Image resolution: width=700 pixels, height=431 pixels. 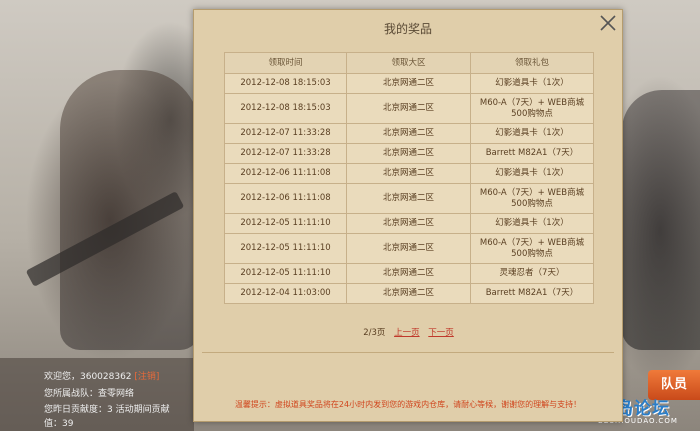 I want to click on table-header: 领取时间 领取大区 领取礼包, so click(x=409, y=63).